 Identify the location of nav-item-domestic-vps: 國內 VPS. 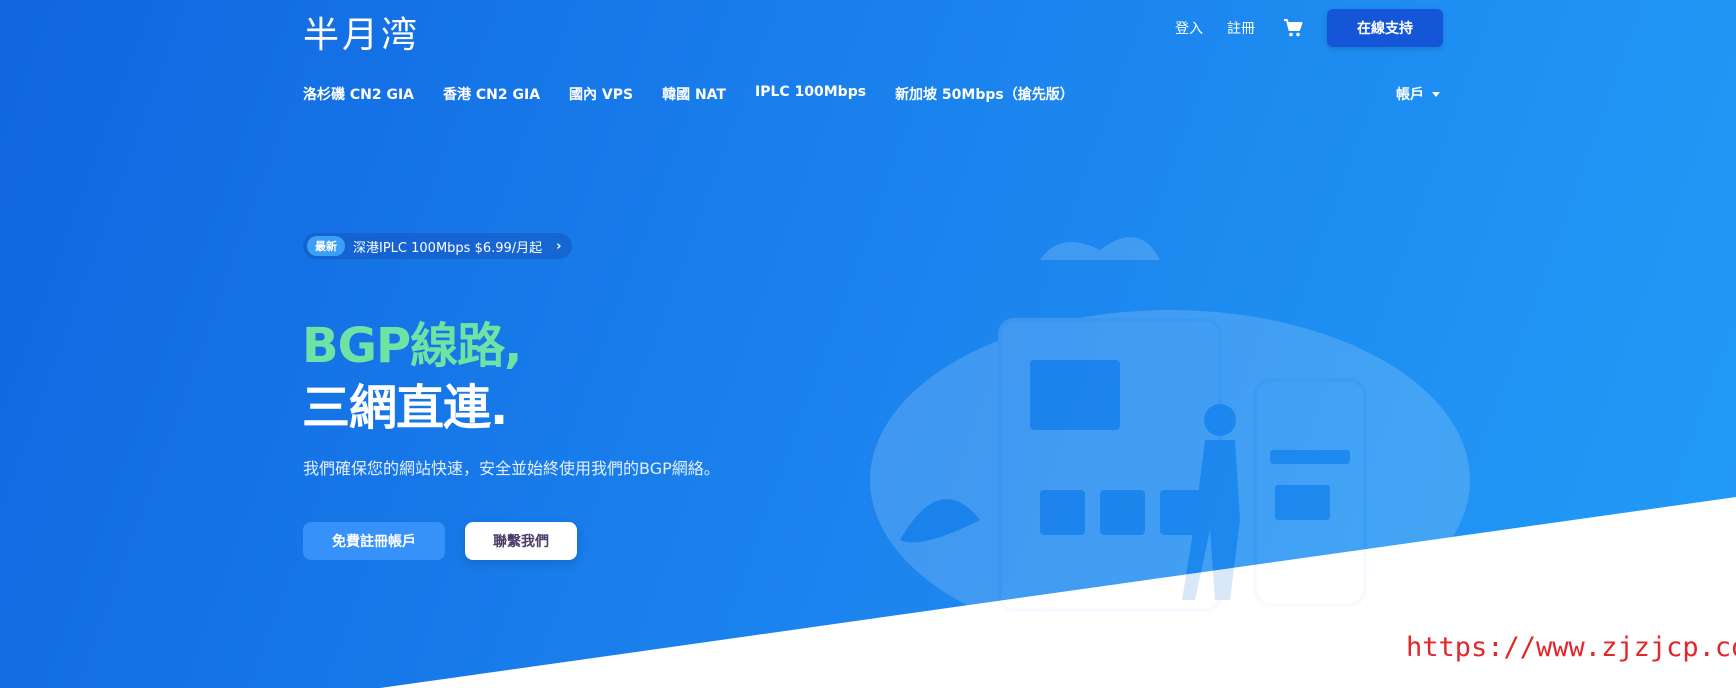
(601, 94).